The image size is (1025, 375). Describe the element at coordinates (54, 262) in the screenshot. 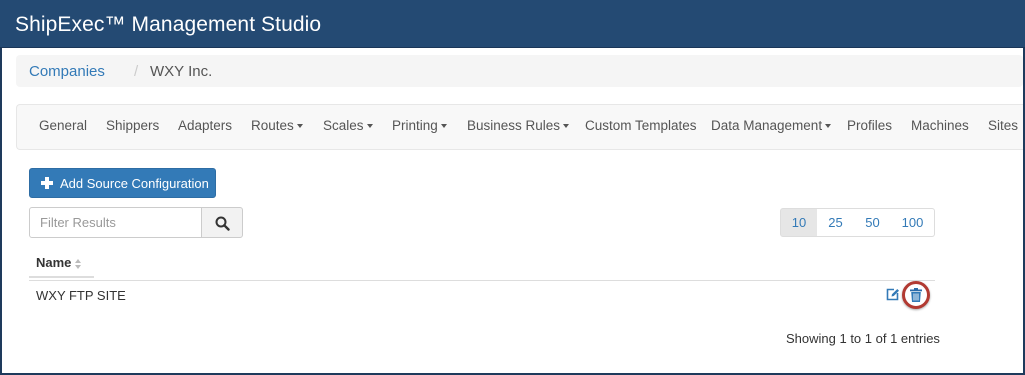

I see `column-header-name-label: Name` at that location.